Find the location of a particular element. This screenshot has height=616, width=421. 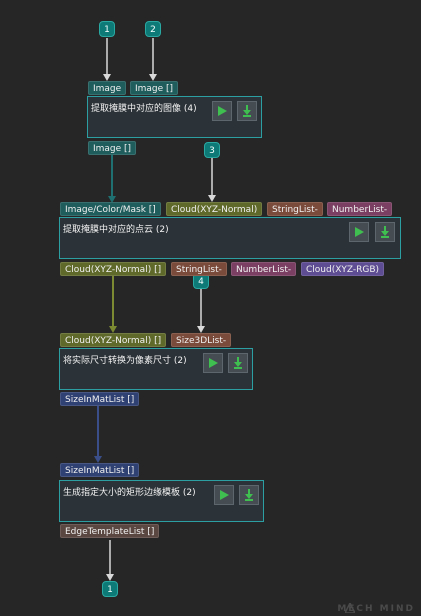

step-generate-rect-edge-template: 生成指定大小的矩形边缘模板 (2) is located at coordinates (161, 501).